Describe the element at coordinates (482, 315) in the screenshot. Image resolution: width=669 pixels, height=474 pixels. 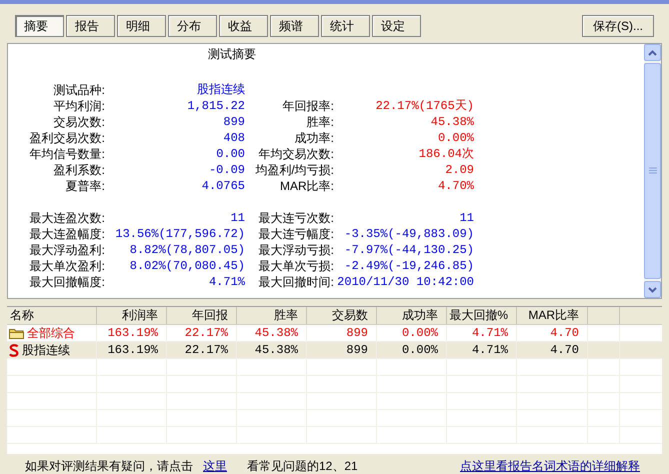
I see `column-header: 最大回撤%` at that location.